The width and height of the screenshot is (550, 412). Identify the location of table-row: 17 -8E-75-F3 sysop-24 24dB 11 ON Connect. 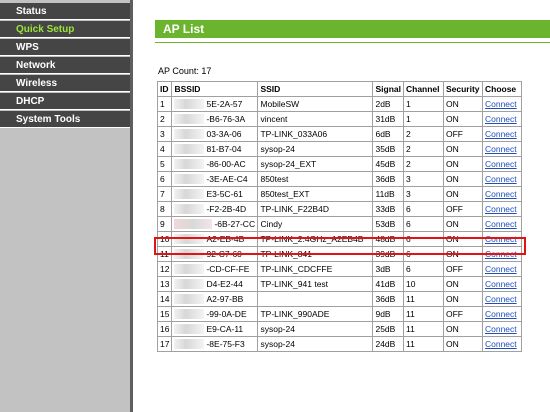
(339, 344).